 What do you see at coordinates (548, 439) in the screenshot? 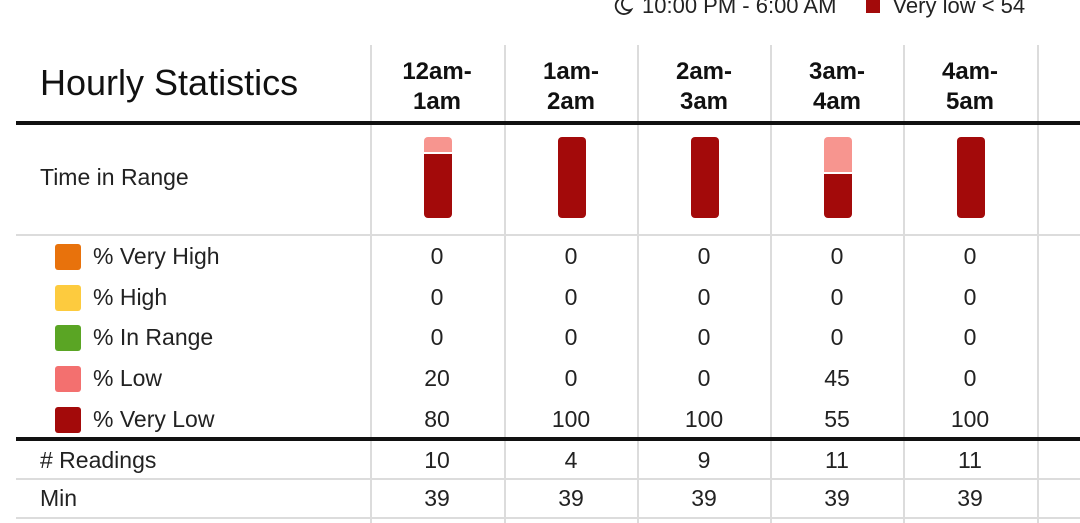
I see `section-divider` at bounding box center [548, 439].